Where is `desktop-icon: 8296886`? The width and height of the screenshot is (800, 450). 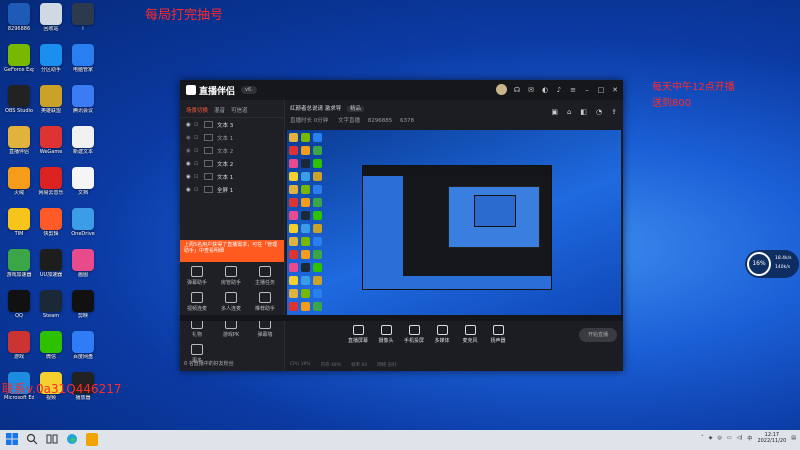
desktop-icon: 8296886 is located at coordinates (19, 17).